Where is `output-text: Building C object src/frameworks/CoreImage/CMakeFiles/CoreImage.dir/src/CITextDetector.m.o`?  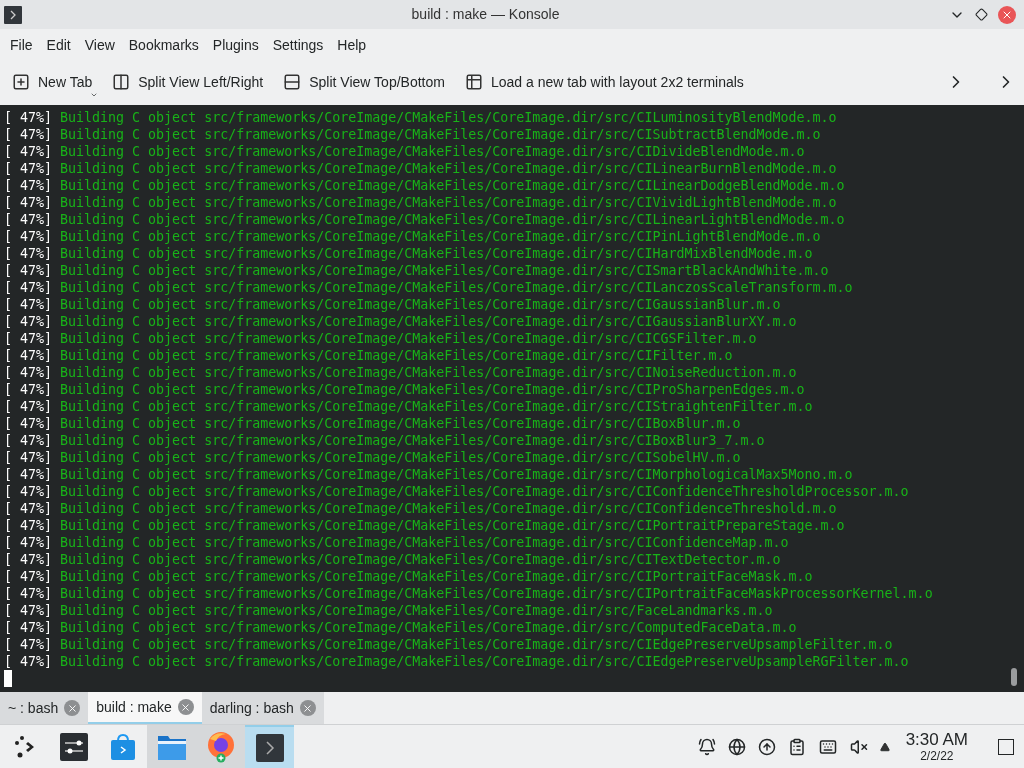 output-text: Building C object src/frameworks/CoreImage/CMakeFiles/CoreImage.dir/src/CITextDetector.m.o is located at coordinates (420, 559).